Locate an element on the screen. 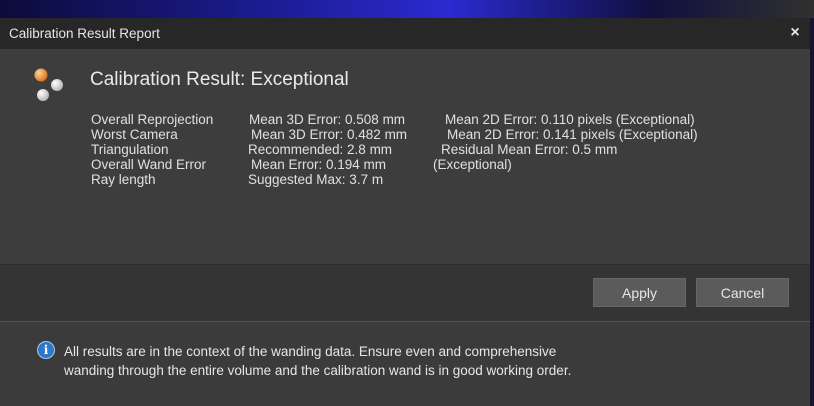 This screenshot has width=814, height=406. metric-value-residual: Residual Mean Error: 0.5 mm is located at coordinates (529, 149).